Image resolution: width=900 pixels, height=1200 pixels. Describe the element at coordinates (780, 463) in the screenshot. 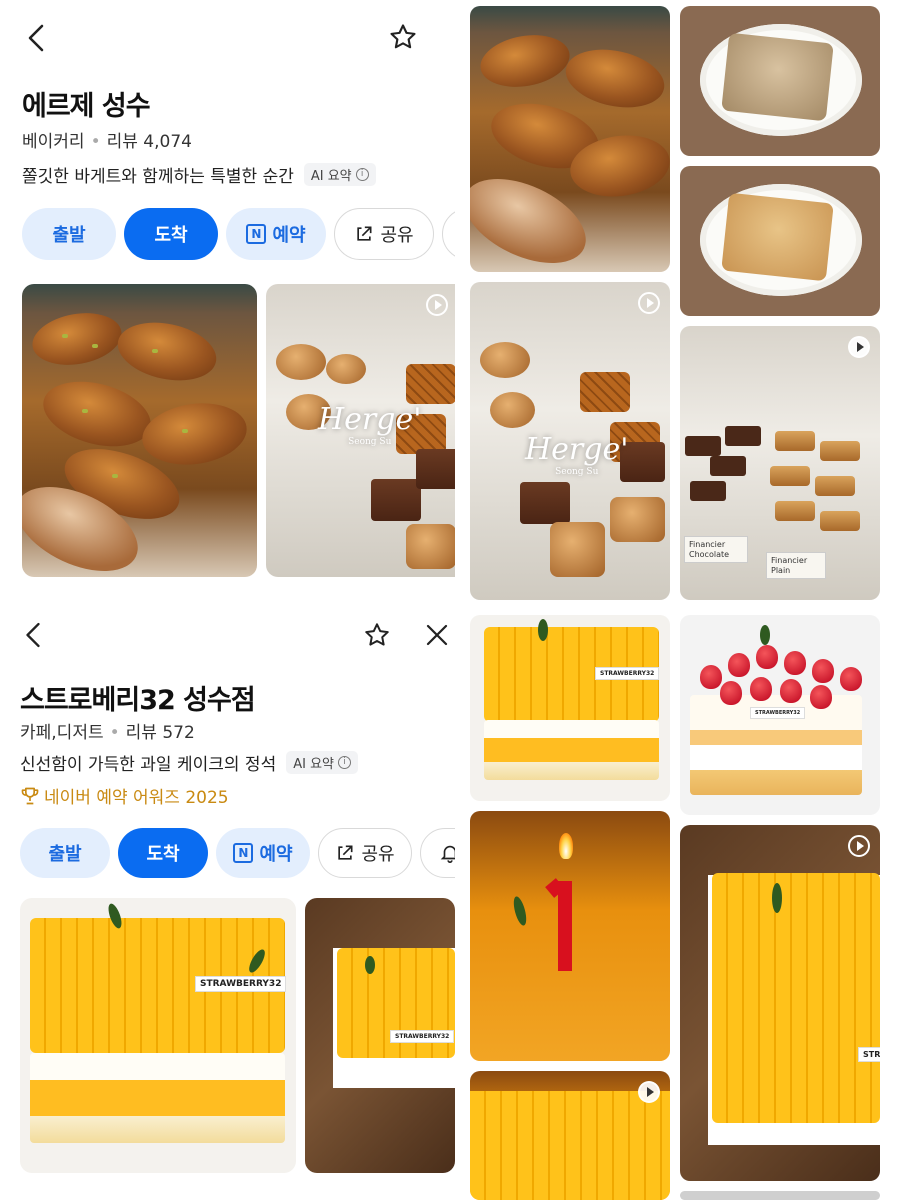

I see `gallery-financier-video: Financier Chocolate Financier Plain` at that location.